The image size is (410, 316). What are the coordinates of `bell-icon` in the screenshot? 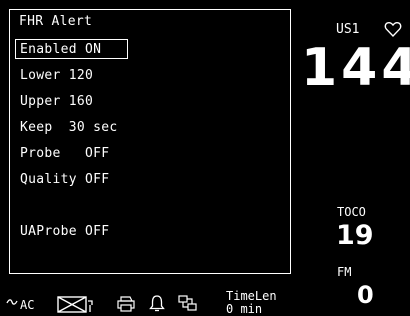 It's located at (157, 303).